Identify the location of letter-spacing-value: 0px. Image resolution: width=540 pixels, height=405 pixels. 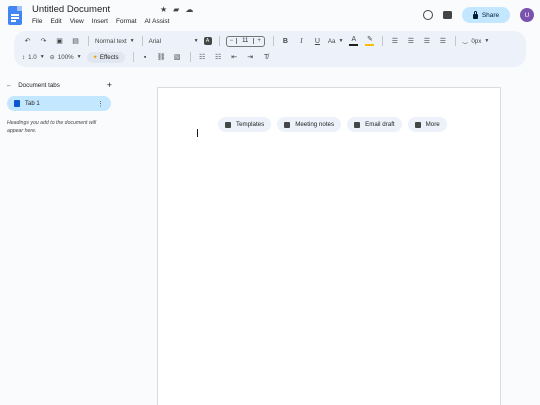
(476, 41).